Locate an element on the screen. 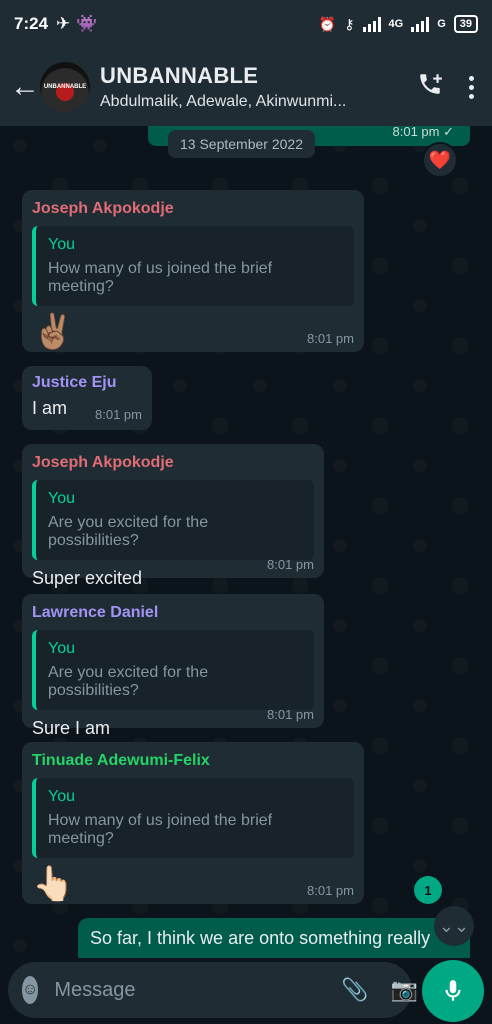  network-type-2: G is located at coordinates (441, 24).